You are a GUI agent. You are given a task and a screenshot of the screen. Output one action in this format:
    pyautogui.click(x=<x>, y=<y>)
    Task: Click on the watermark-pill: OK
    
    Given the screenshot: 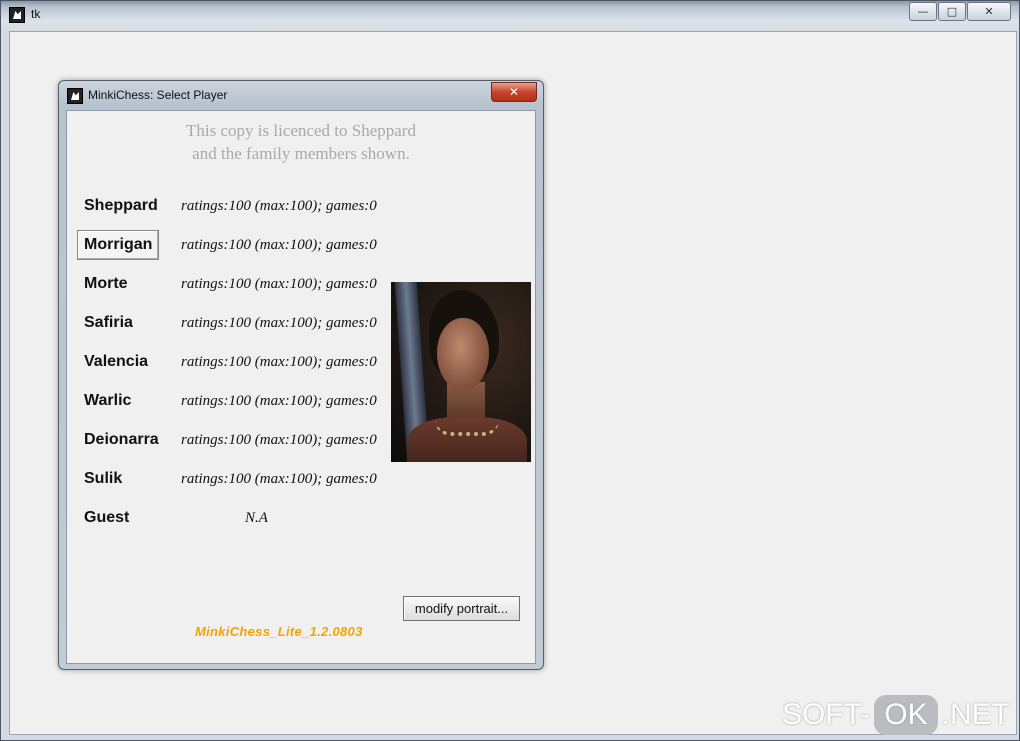 What is the action you would take?
    pyautogui.click(x=906, y=715)
    